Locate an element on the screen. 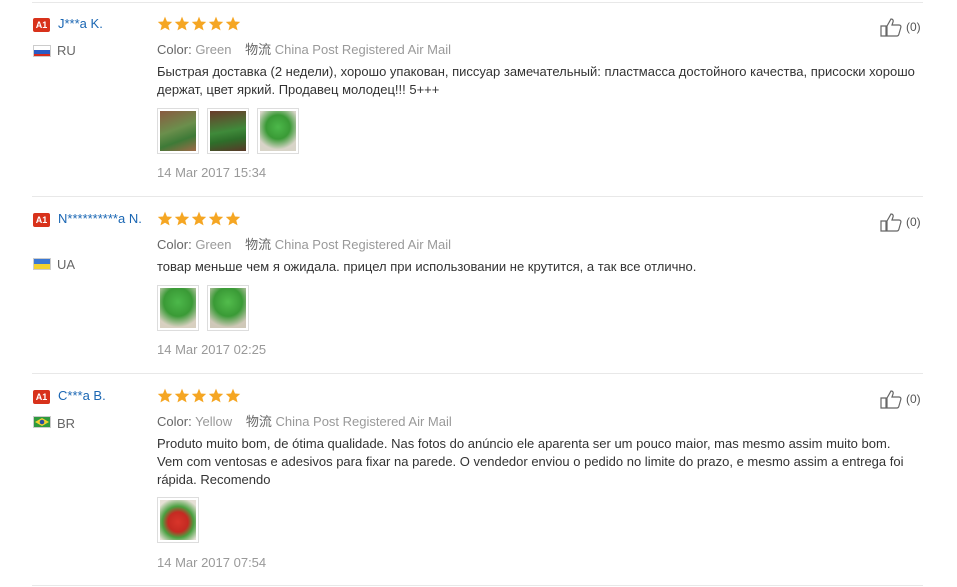 The image size is (957, 587). color-value: Yellow is located at coordinates (214, 421).